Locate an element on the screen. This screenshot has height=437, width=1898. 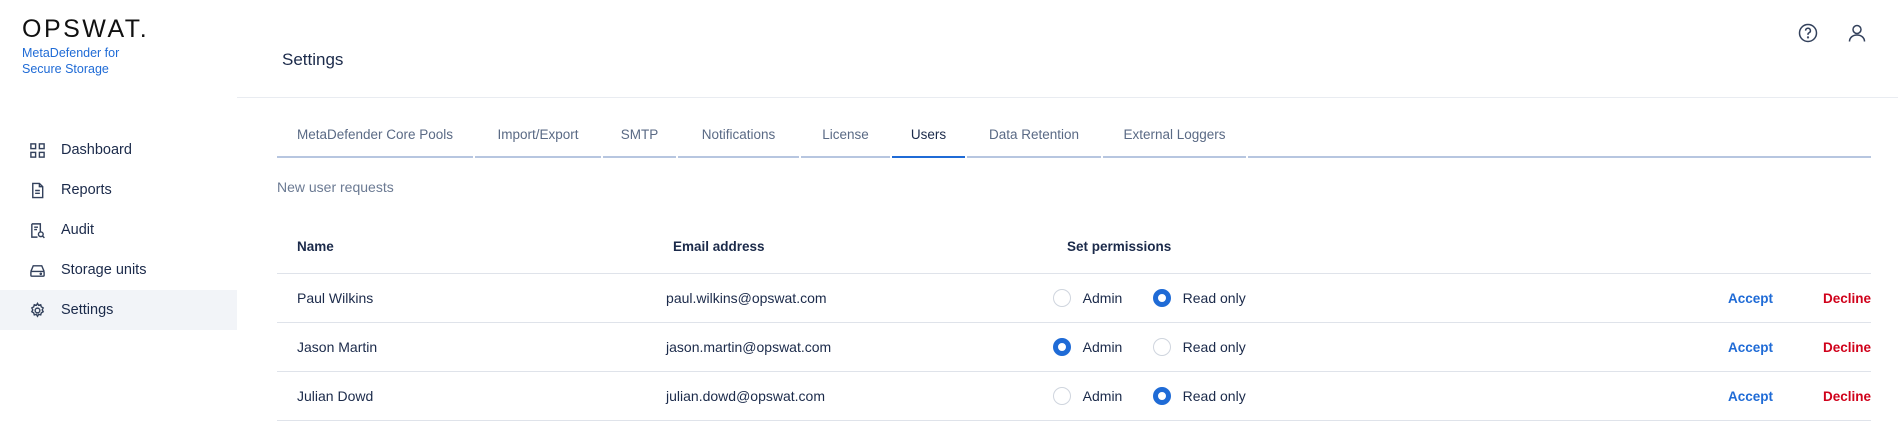
column-header-email: Email address is located at coordinates (719, 246).